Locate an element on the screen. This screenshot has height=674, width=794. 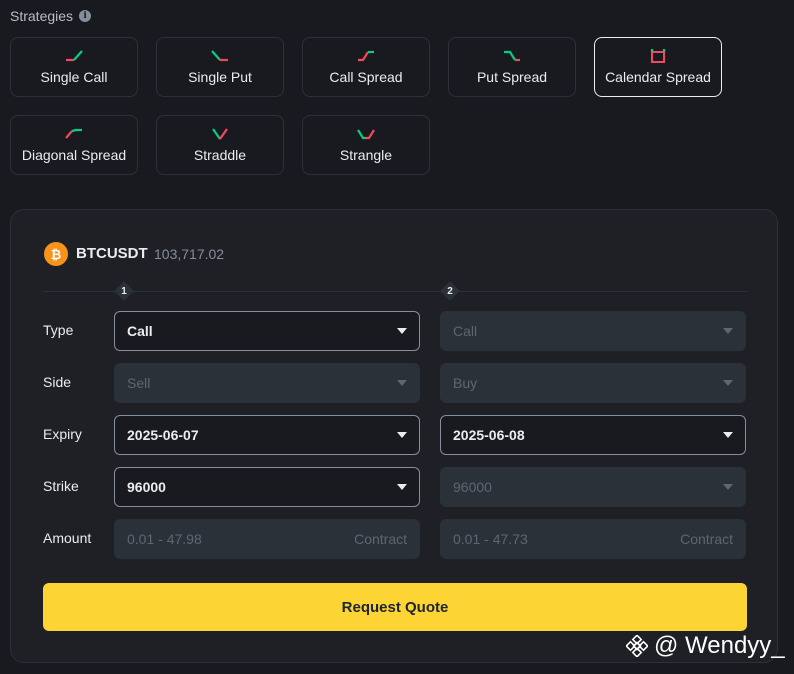
leg1-side-select: Sell is located at coordinates (267, 383).